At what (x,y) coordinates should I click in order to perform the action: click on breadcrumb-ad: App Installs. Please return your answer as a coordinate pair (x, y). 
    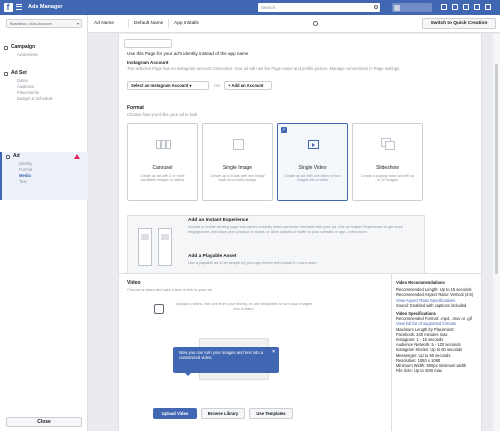
    Looking at the image, I should click on (186, 23).